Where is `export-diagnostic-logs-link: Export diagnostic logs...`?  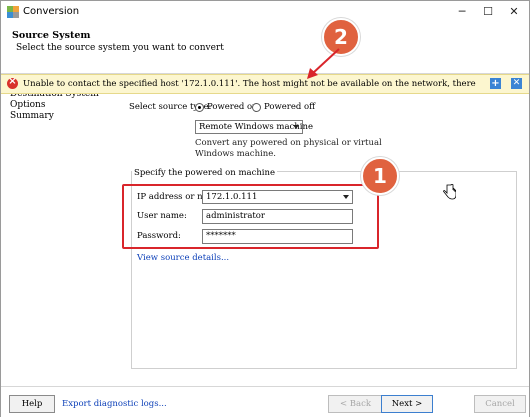 export-diagnostic-logs-link: Export diagnostic logs... is located at coordinates (114, 404).